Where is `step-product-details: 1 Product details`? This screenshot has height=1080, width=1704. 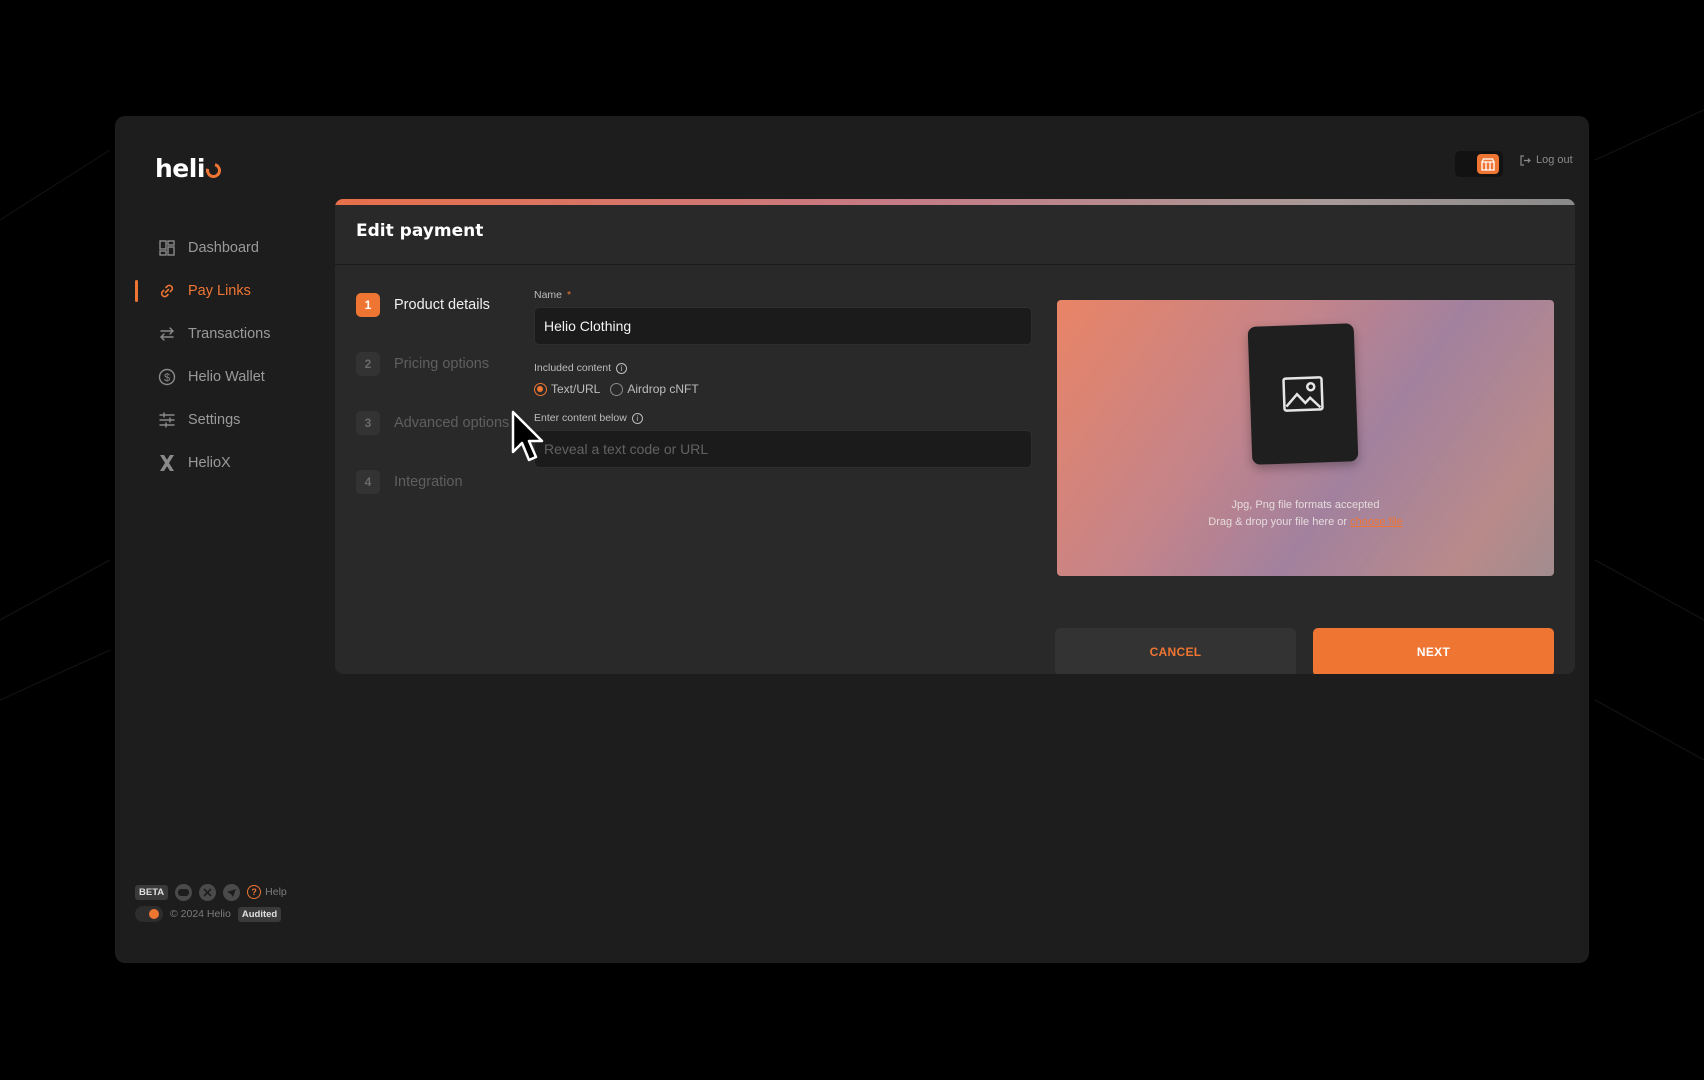 step-product-details: 1 Product details is located at coordinates (432, 305).